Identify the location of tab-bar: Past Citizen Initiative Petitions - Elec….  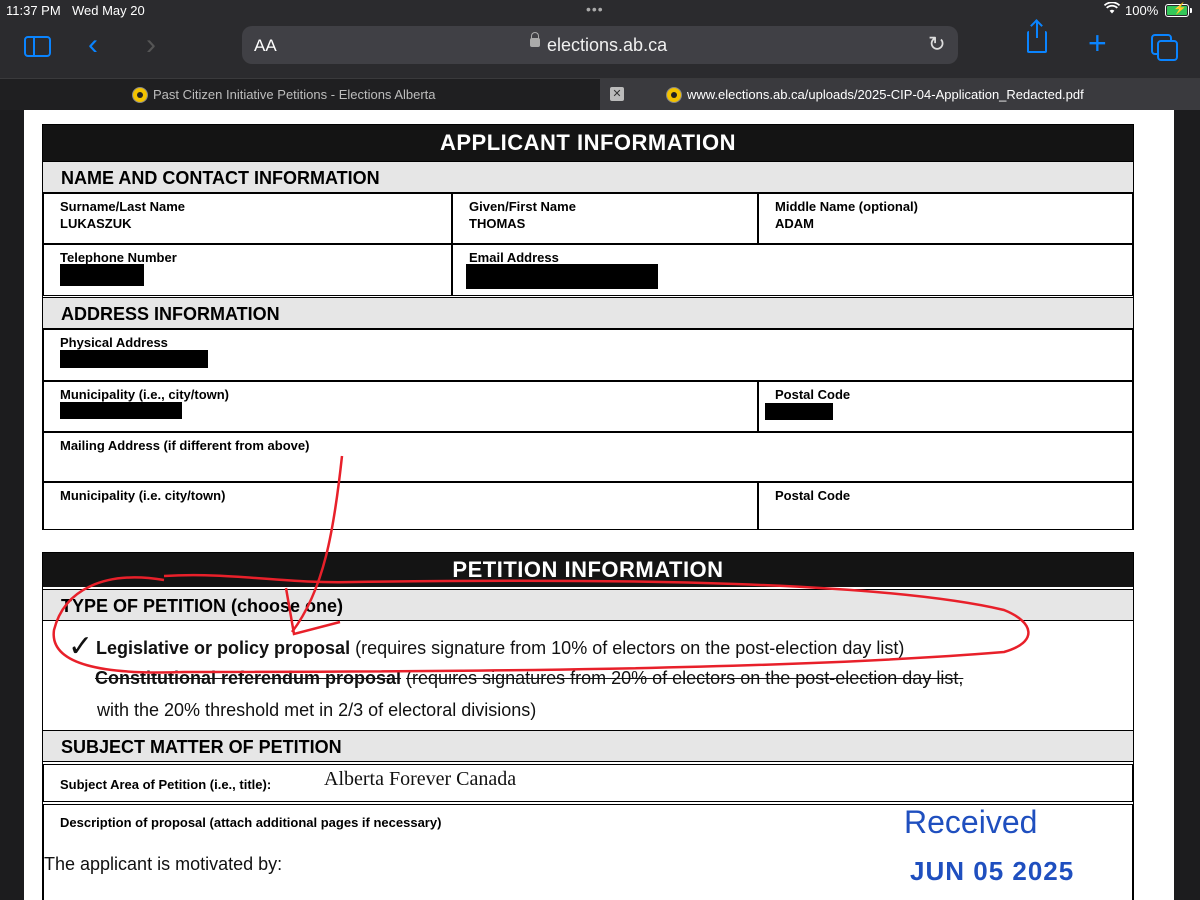
(600, 94).